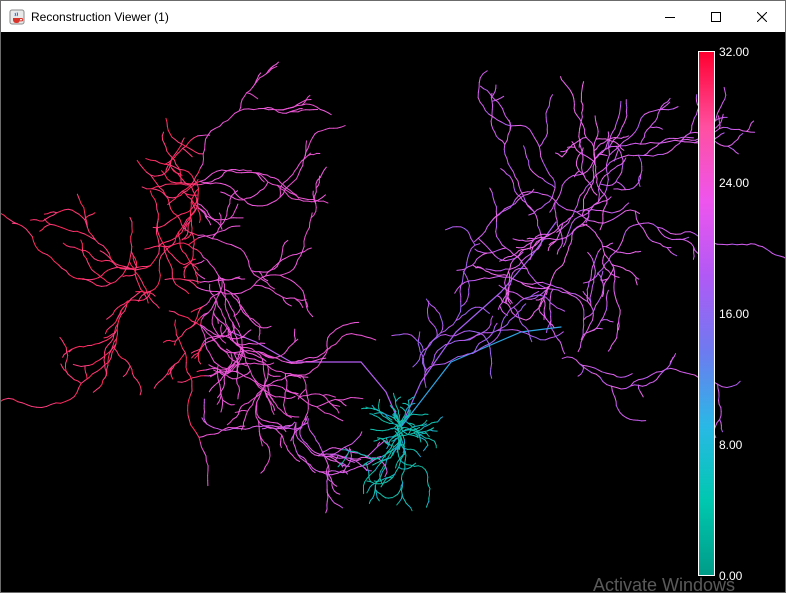  Describe the element at coordinates (670, 16) in the screenshot. I see `minimize-button` at that location.